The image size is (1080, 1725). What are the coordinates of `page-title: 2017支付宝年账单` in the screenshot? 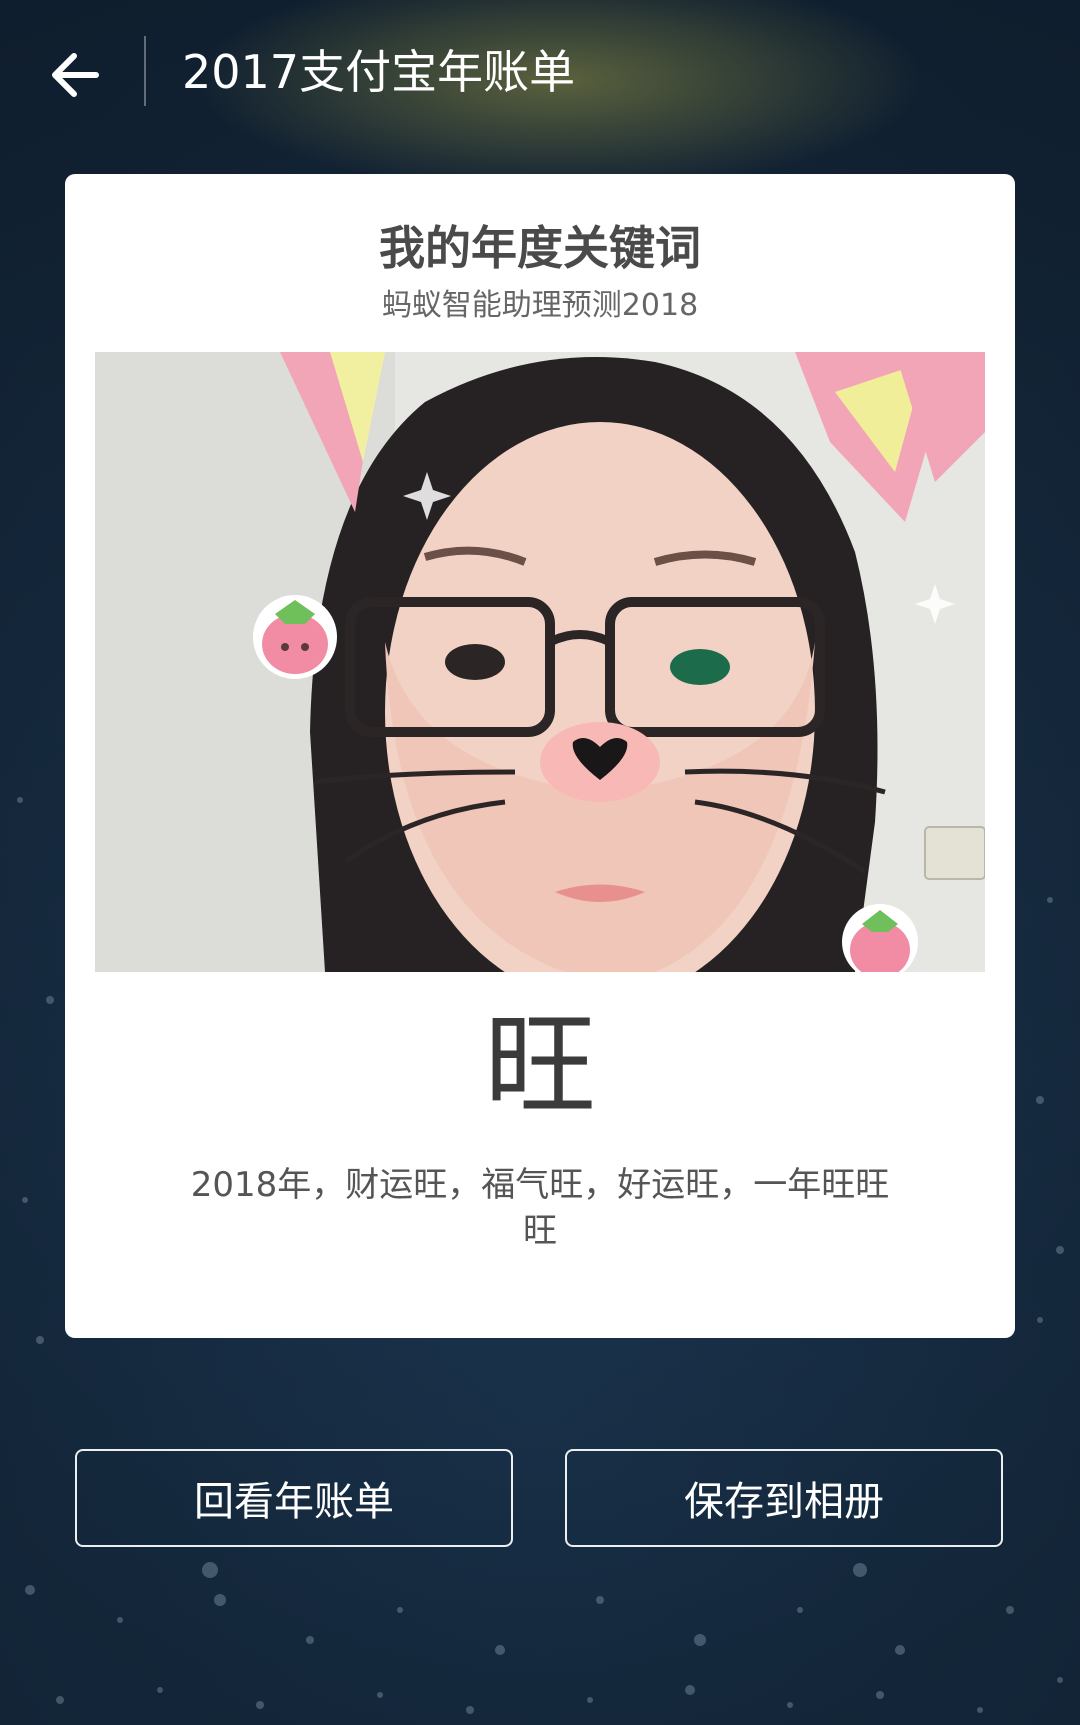 It's located at (379, 72).